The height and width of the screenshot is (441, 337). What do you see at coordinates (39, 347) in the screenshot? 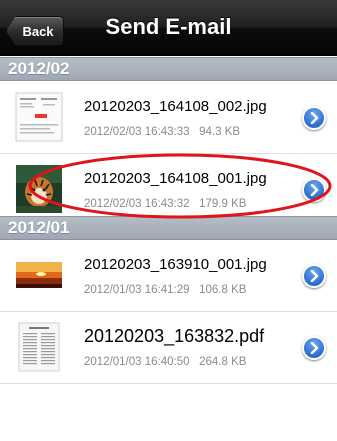
I see `pdf-page-thumbnail` at bounding box center [39, 347].